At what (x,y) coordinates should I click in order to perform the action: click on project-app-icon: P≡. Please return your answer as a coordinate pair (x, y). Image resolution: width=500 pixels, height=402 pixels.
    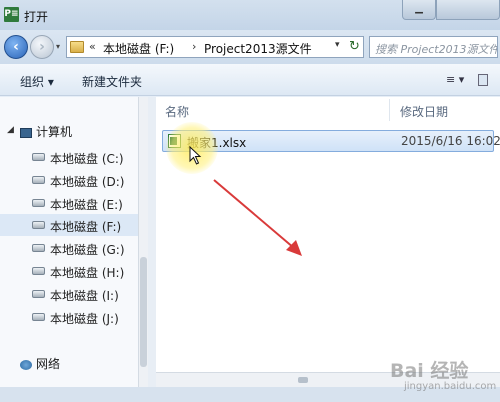
    Looking at the image, I should click on (11, 14).